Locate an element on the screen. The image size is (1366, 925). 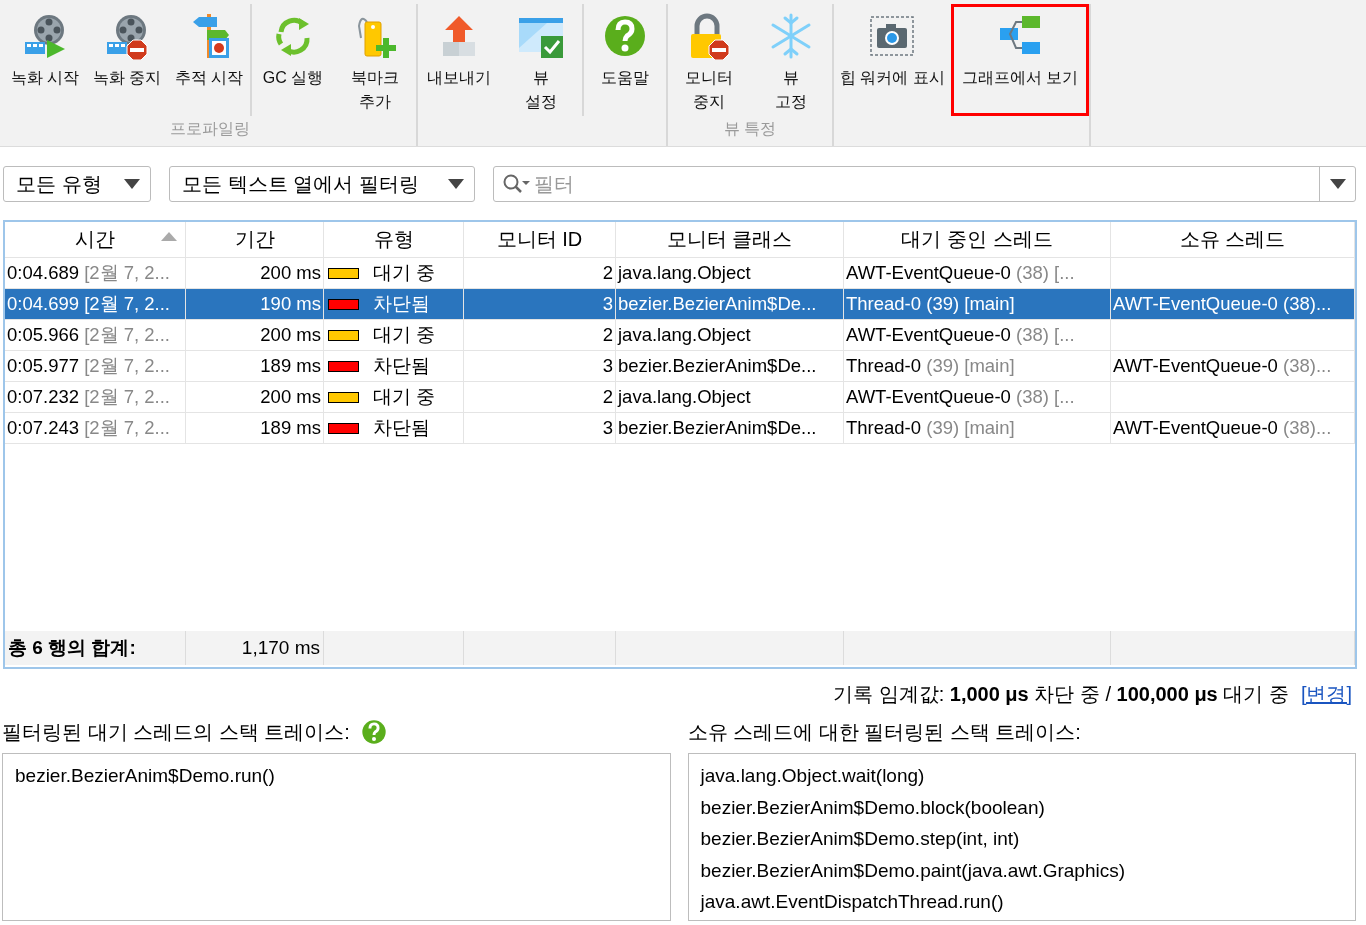
toolbar-button: 추적 시작 is located at coordinates (209, 60).